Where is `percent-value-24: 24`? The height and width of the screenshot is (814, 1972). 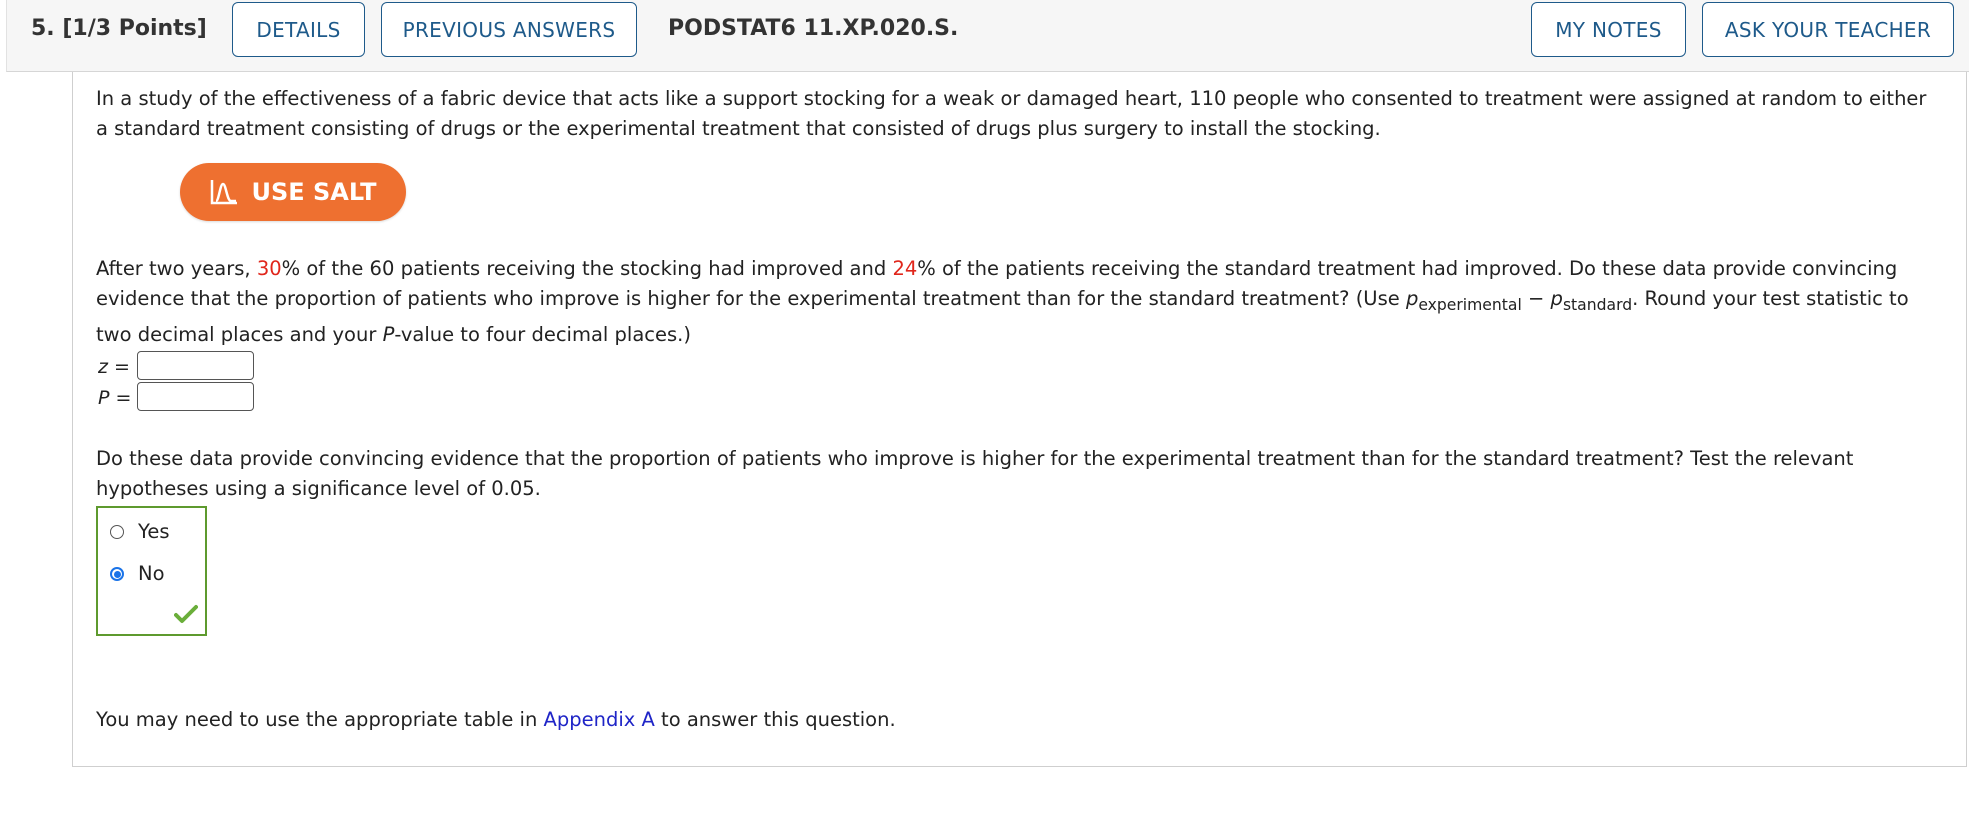
percent-value-24: 24 is located at coordinates (905, 268).